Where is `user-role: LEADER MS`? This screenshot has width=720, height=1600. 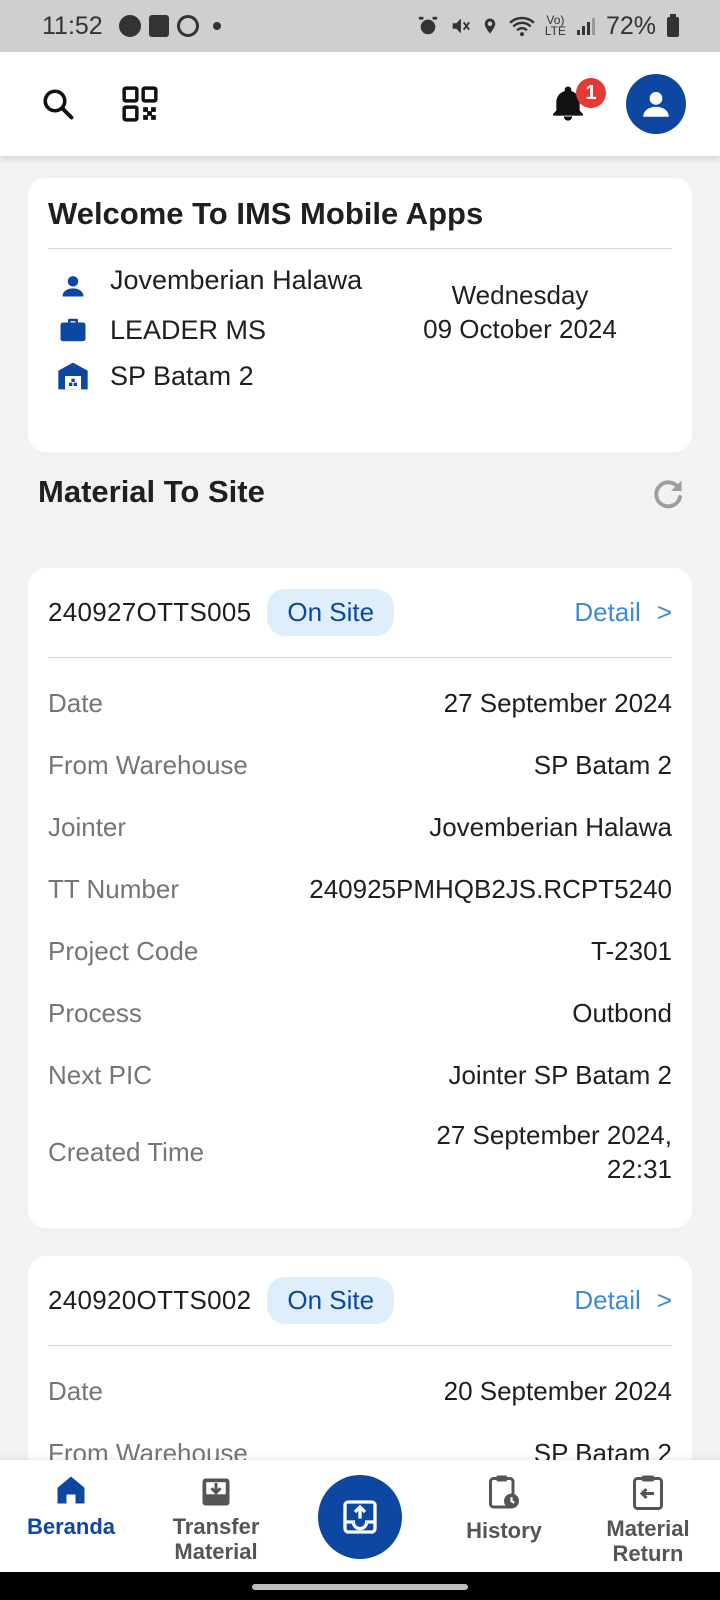 user-role: LEADER MS is located at coordinates (188, 330).